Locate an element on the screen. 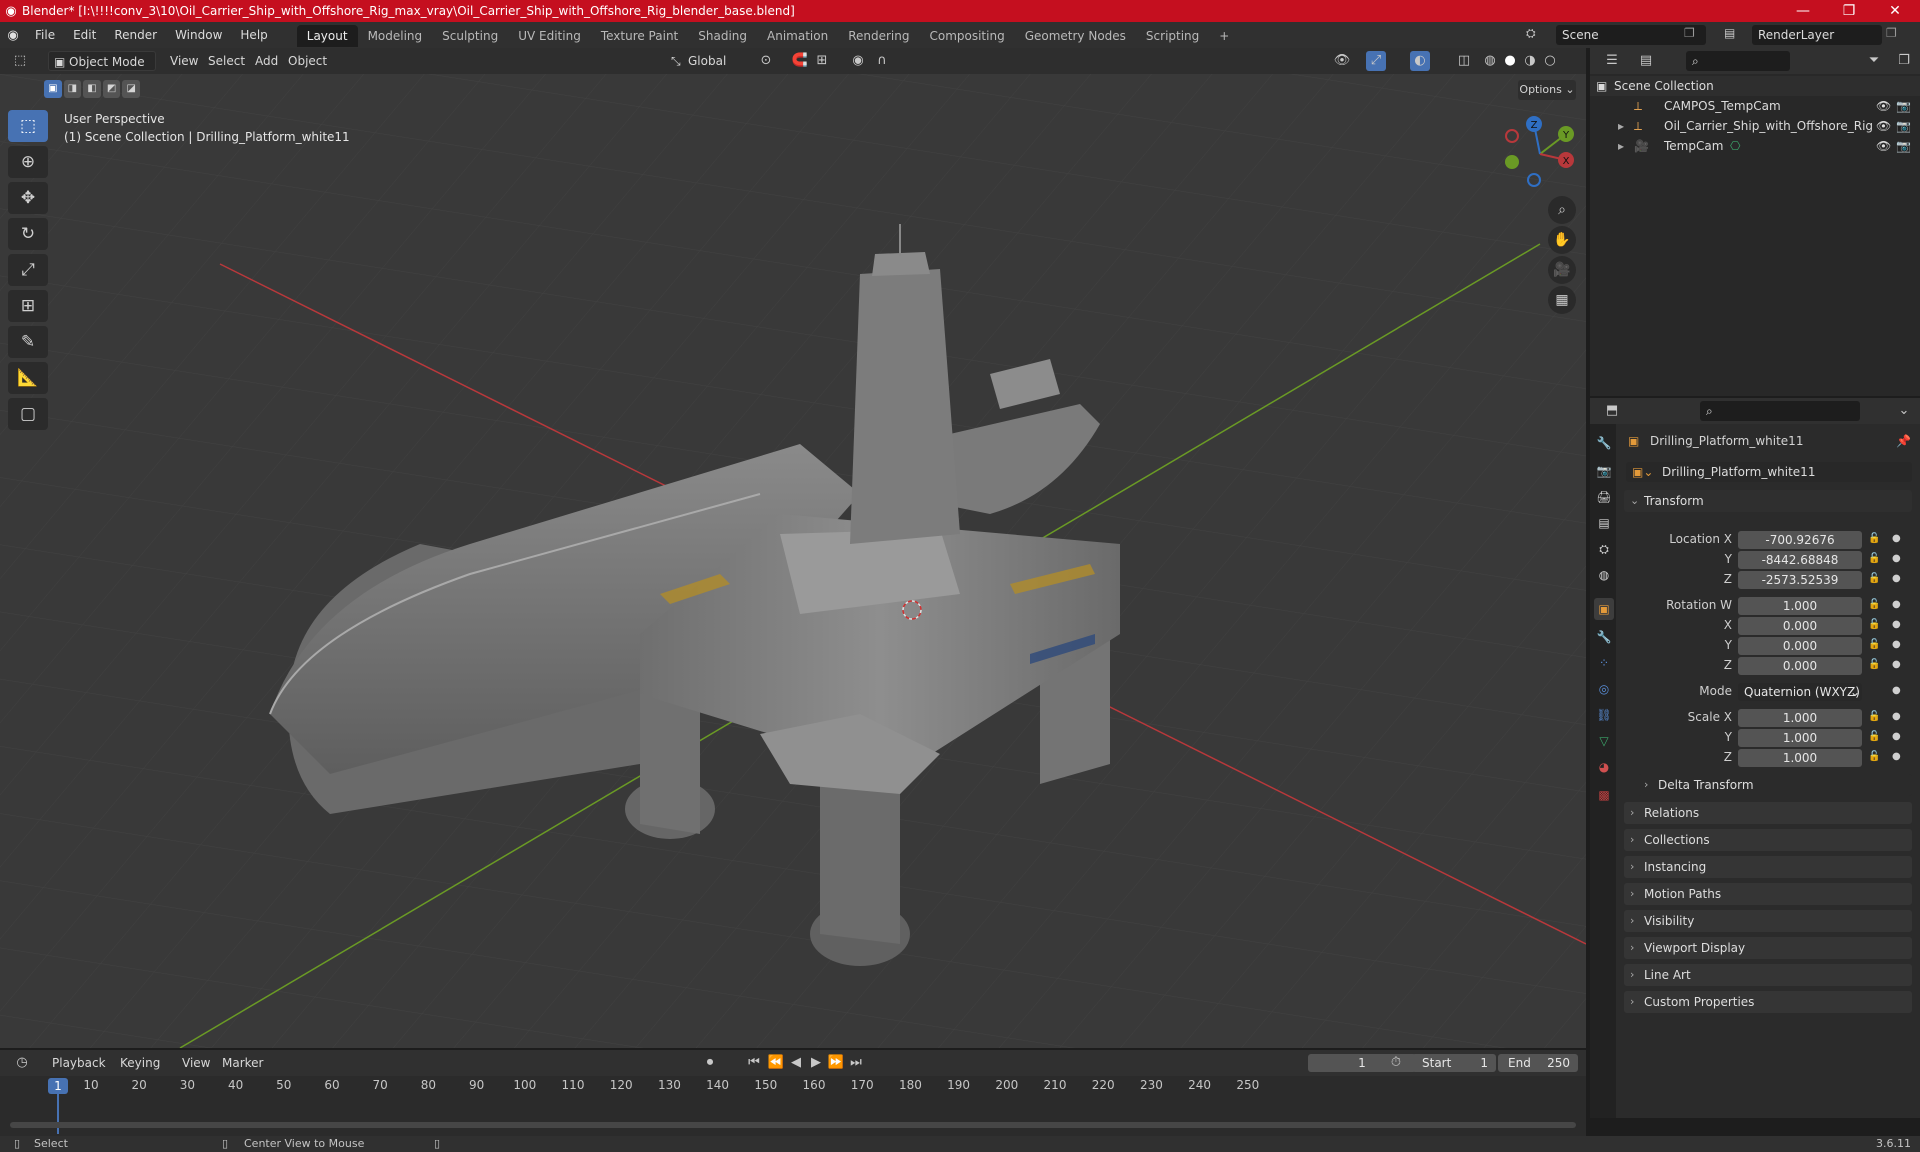  camera-data-icon: ⎔ is located at coordinates (1735, 146).